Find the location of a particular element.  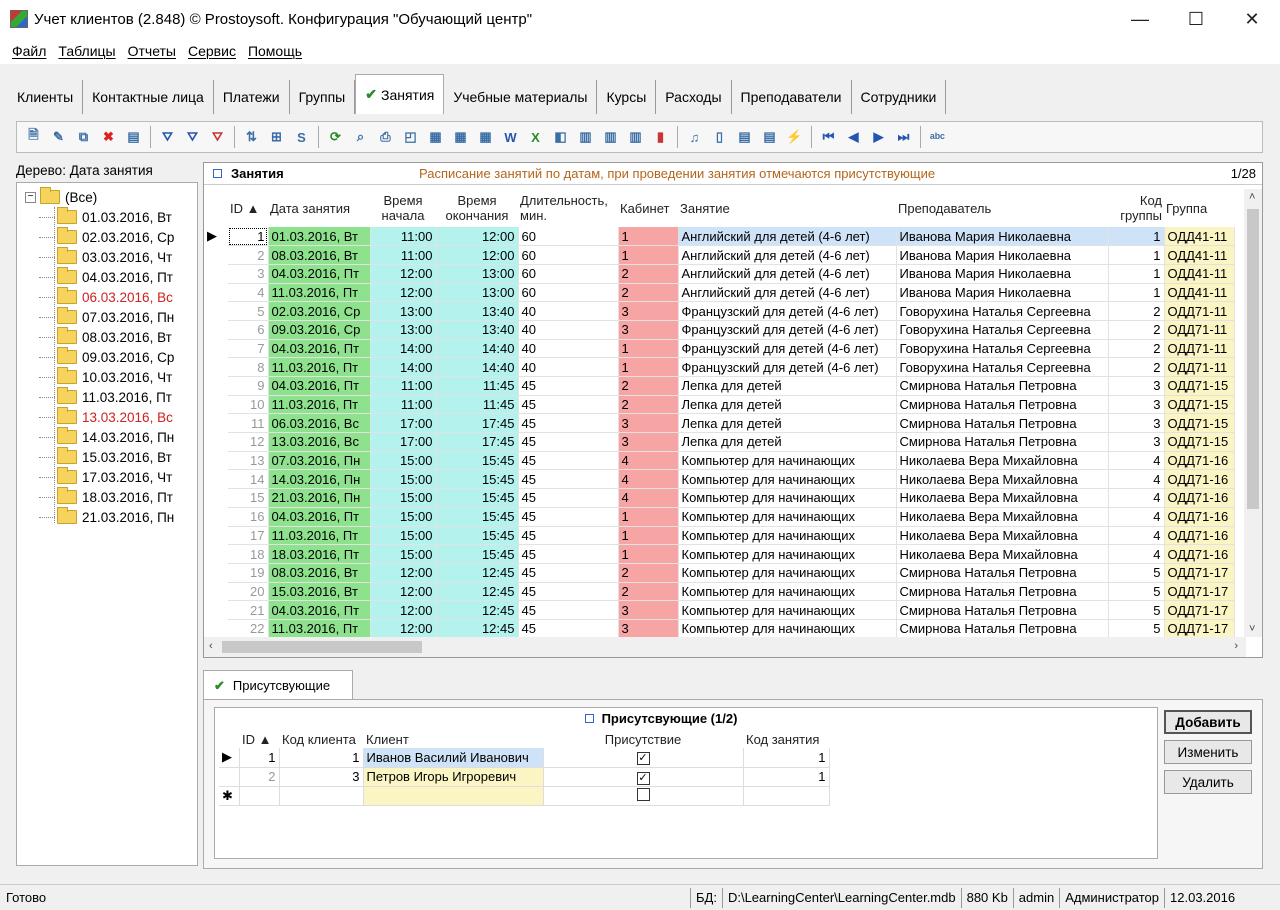

cell-lesson: Английский для детей (4-6 лет) is located at coordinates (787, 293).